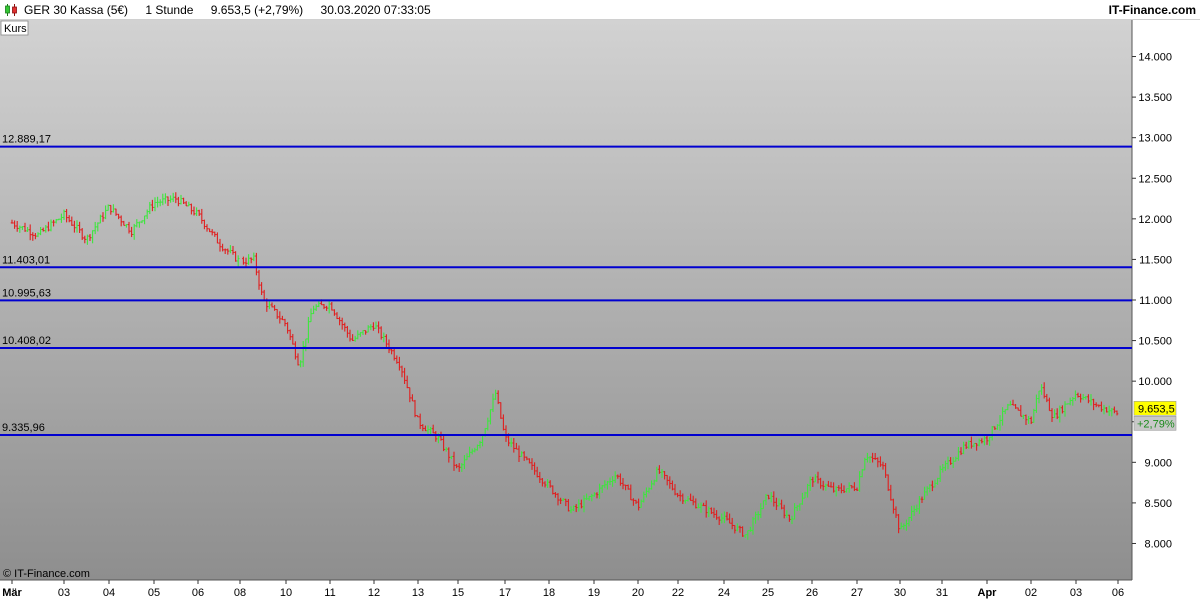 This screenshot has height=600, width=1200. Describe the element at coordinates (942, 593) in the screenshot. I see `x-tick-label: 31` at that location.